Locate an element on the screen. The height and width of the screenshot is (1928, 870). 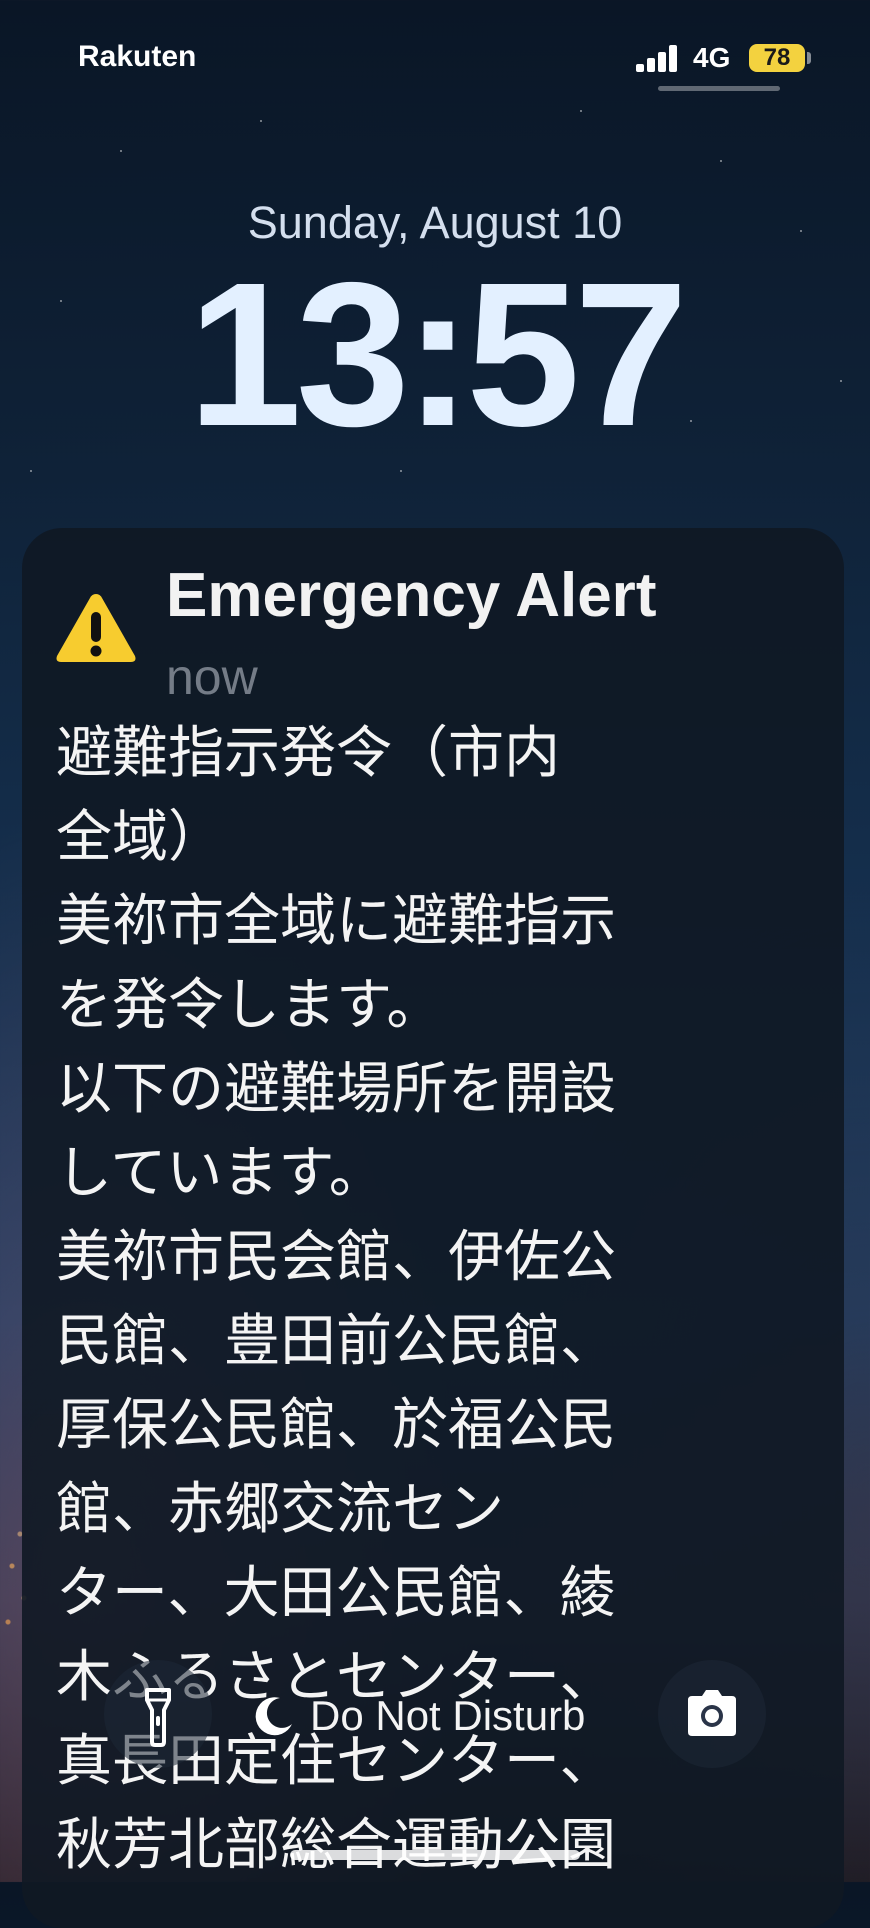
camera-icon is located at coordinates (712, 1713).